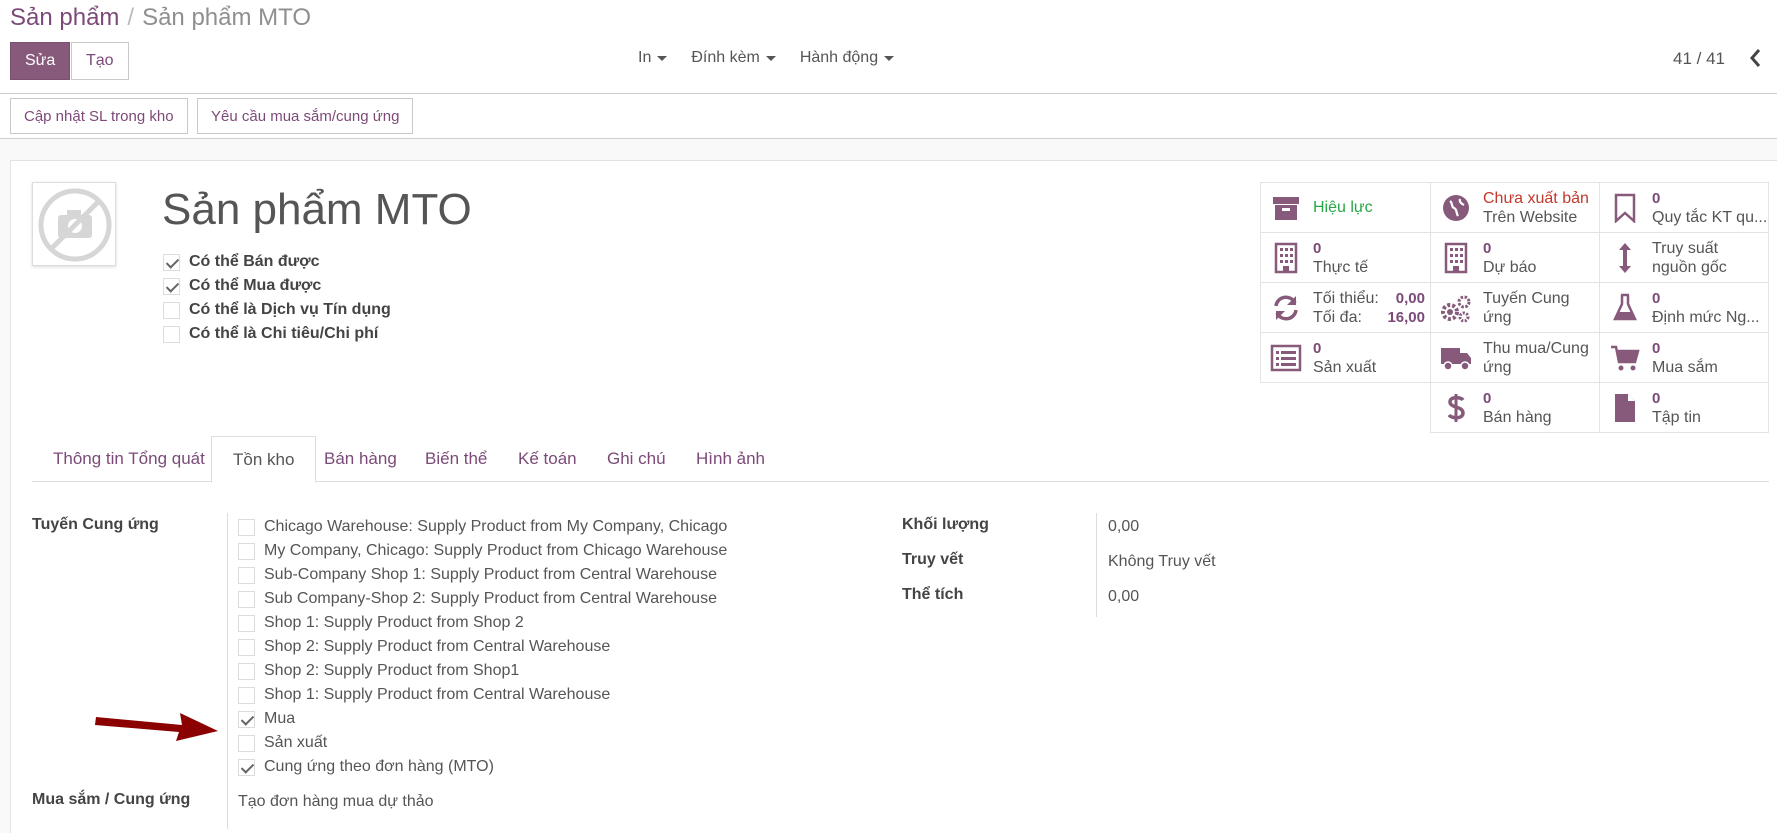 This screenshot has height=833, width=1777. Describe the element at coordinates (40, 61) in the screenshot. I see `edit-button: Sửa` at that location.